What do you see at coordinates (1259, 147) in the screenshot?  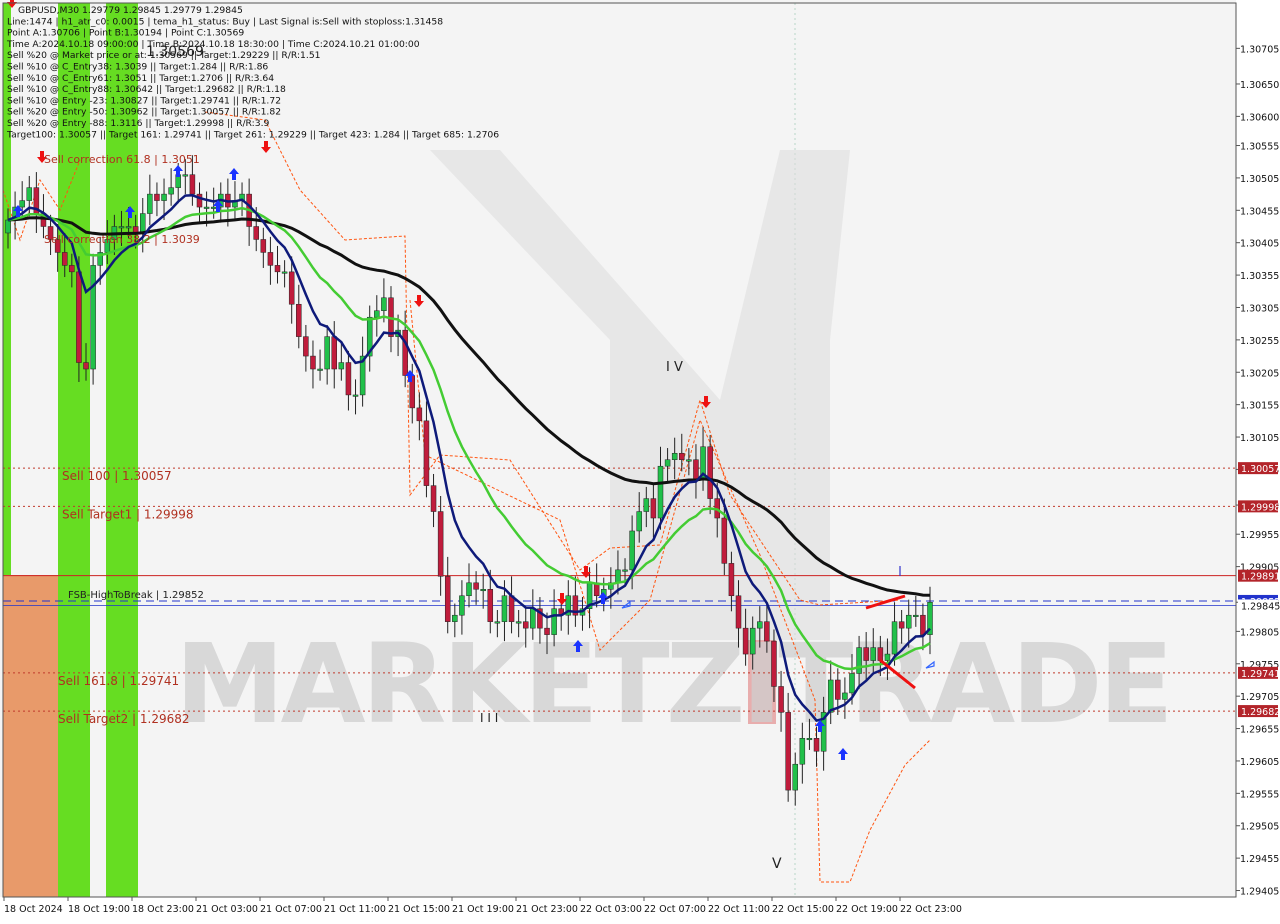 I see `y-tick-label: 1.30555` at bounding box center [1259, 147].